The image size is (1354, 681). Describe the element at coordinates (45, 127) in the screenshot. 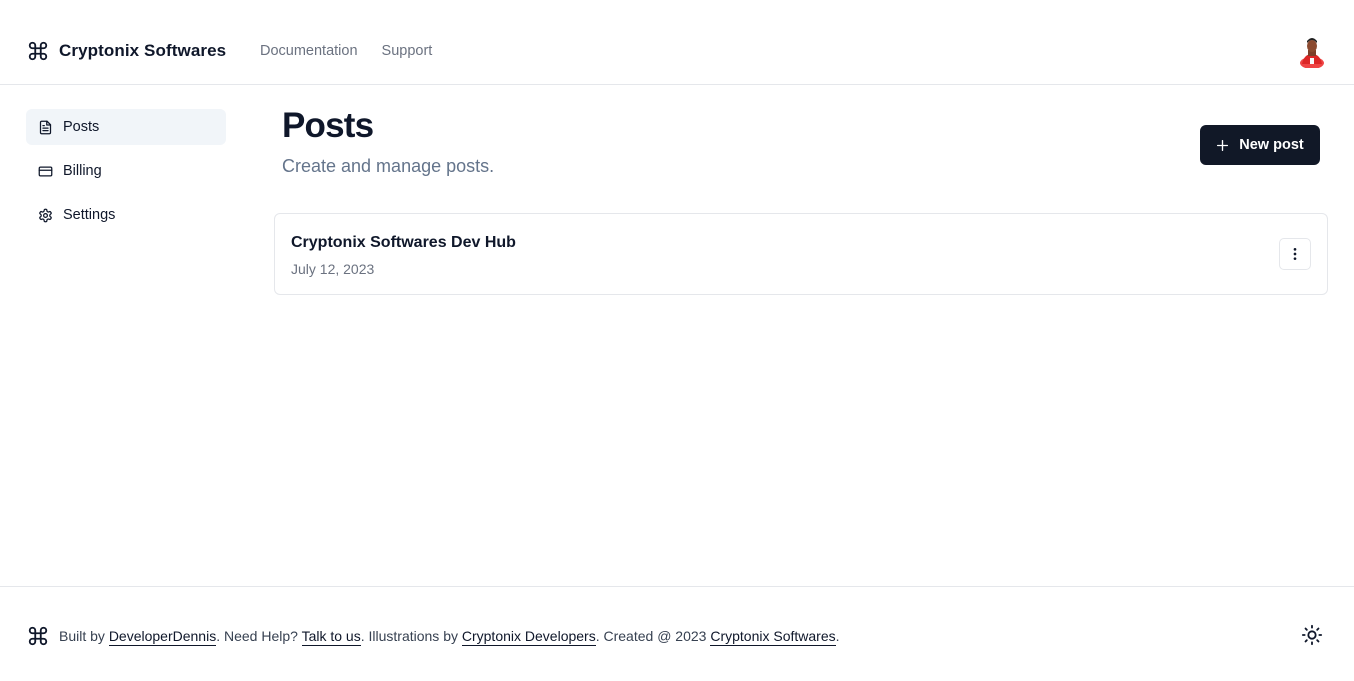

I see `file-text-icon` at that location.